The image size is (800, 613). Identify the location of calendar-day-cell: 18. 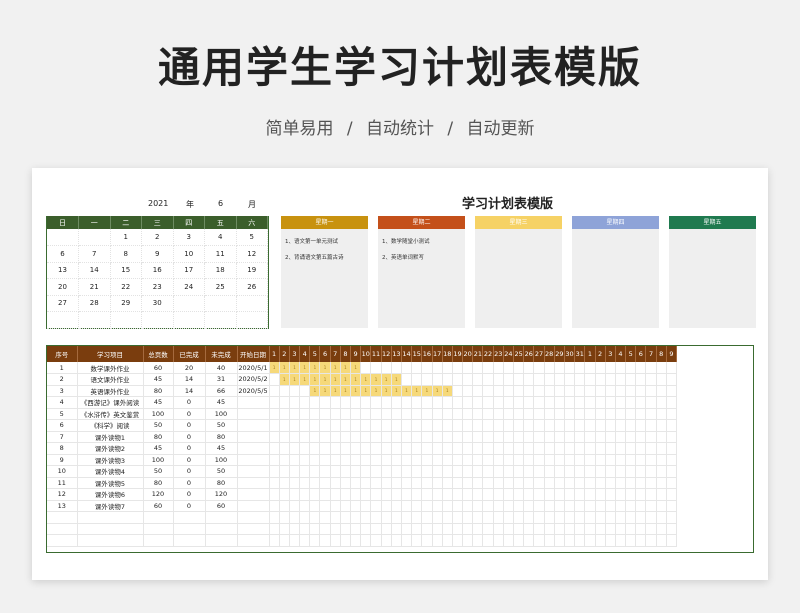
(220, 270).